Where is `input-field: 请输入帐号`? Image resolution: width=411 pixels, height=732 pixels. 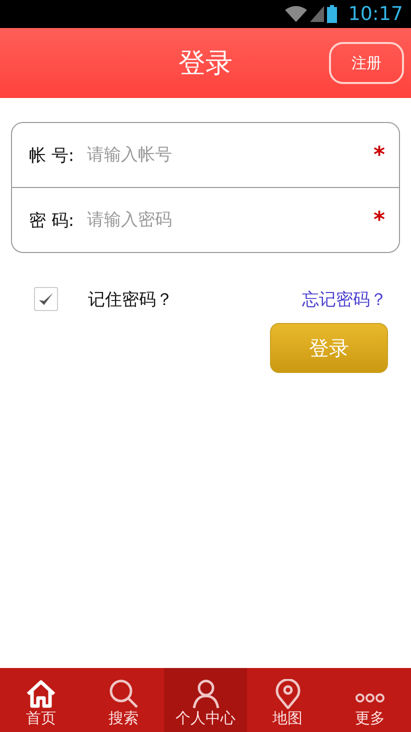 input-field: 请输入帐号 is located at coordinates (230, 155).